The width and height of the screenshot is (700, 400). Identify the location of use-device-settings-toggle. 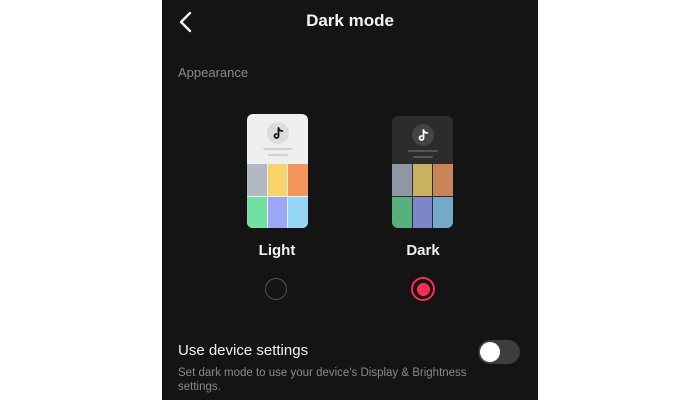
(499, 352).